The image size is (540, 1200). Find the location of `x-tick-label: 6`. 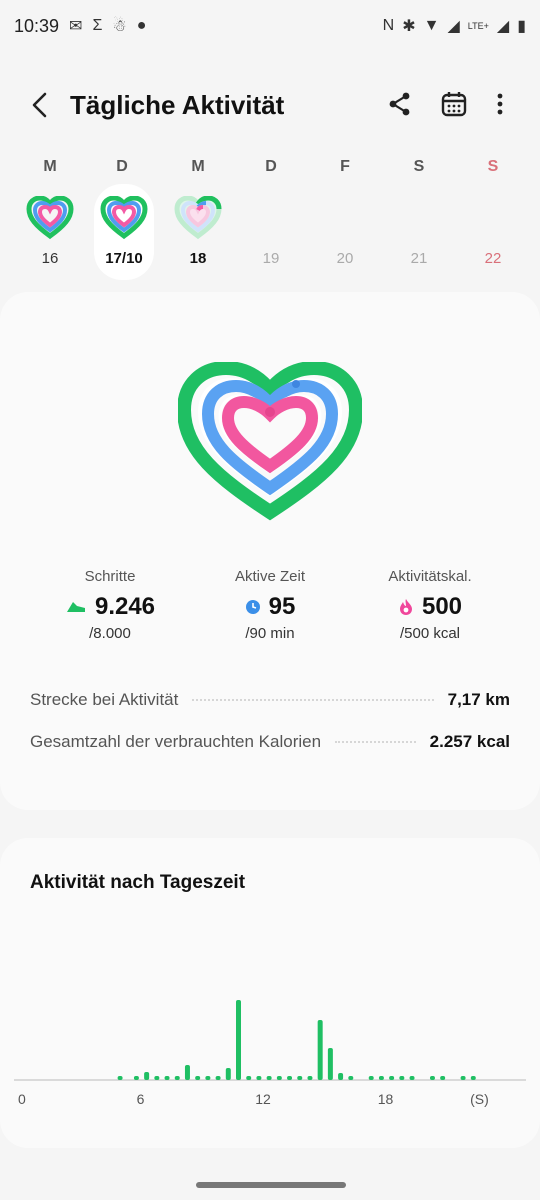

x-tick-label: 6 is located at coordinates (141, 1099).